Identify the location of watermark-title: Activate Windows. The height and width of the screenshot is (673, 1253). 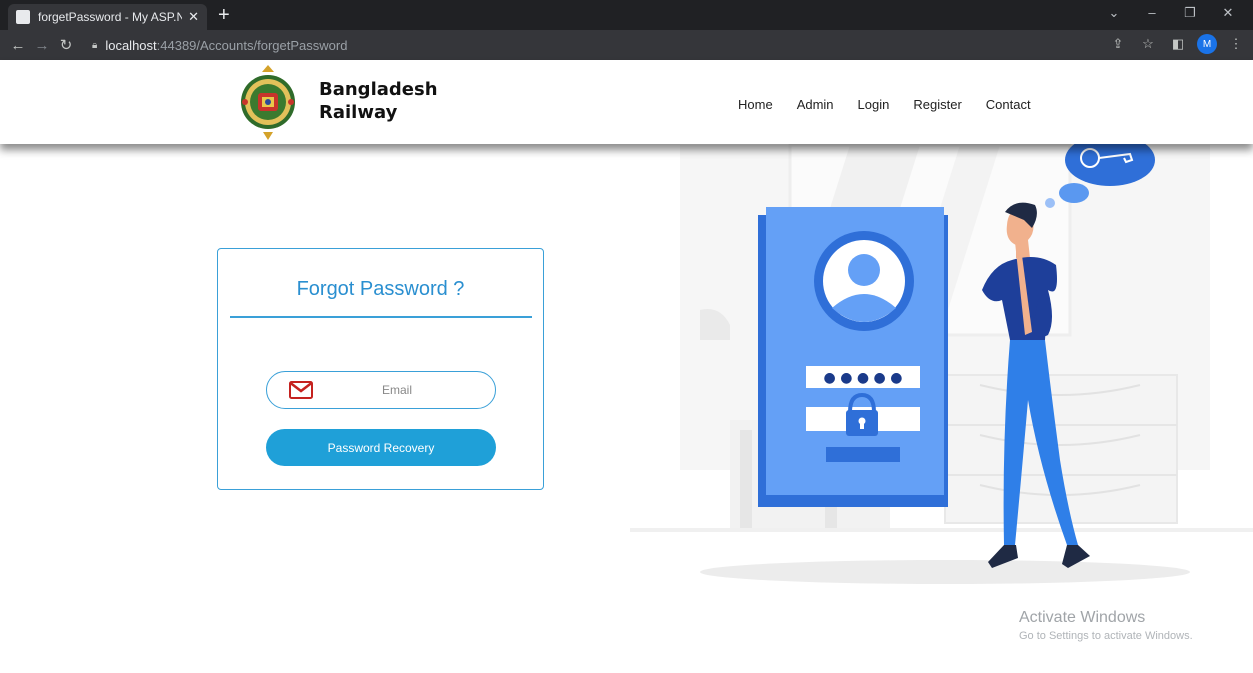
(1082, 617).